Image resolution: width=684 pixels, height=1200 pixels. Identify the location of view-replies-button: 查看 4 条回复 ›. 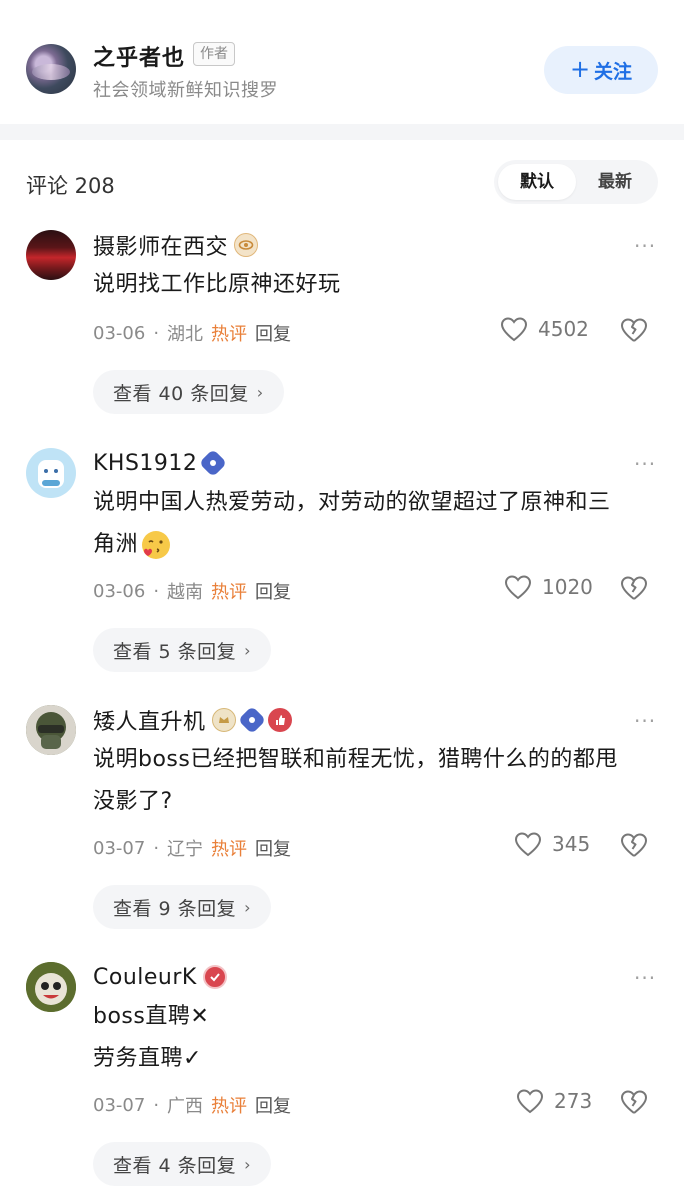
(182, 1164).